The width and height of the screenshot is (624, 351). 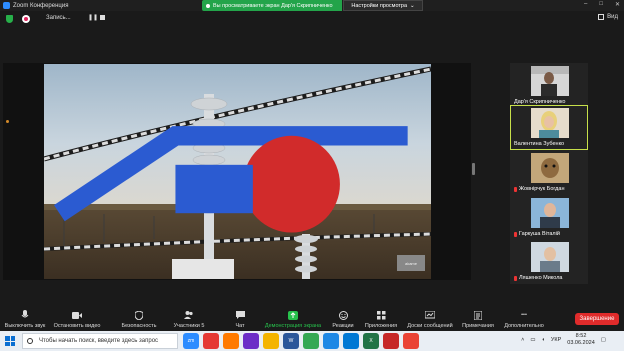 I want to click on word-icon: W, so click(x=291, y=341).